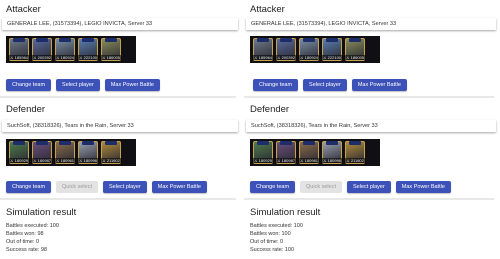 Image resolution: width=500 pixels, height=259 pixels. I want to click on success-rate: Success rate: 100, so click(272, 250).